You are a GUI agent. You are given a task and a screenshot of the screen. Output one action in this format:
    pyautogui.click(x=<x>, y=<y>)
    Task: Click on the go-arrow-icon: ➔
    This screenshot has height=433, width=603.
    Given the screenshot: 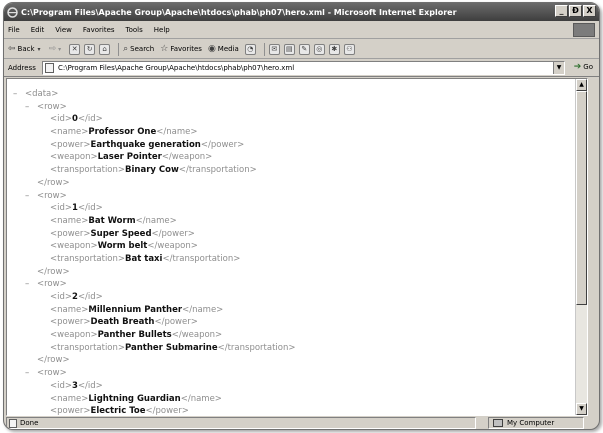 What is the action you would take?
    pyautogui.click(x=577, y=67)
    